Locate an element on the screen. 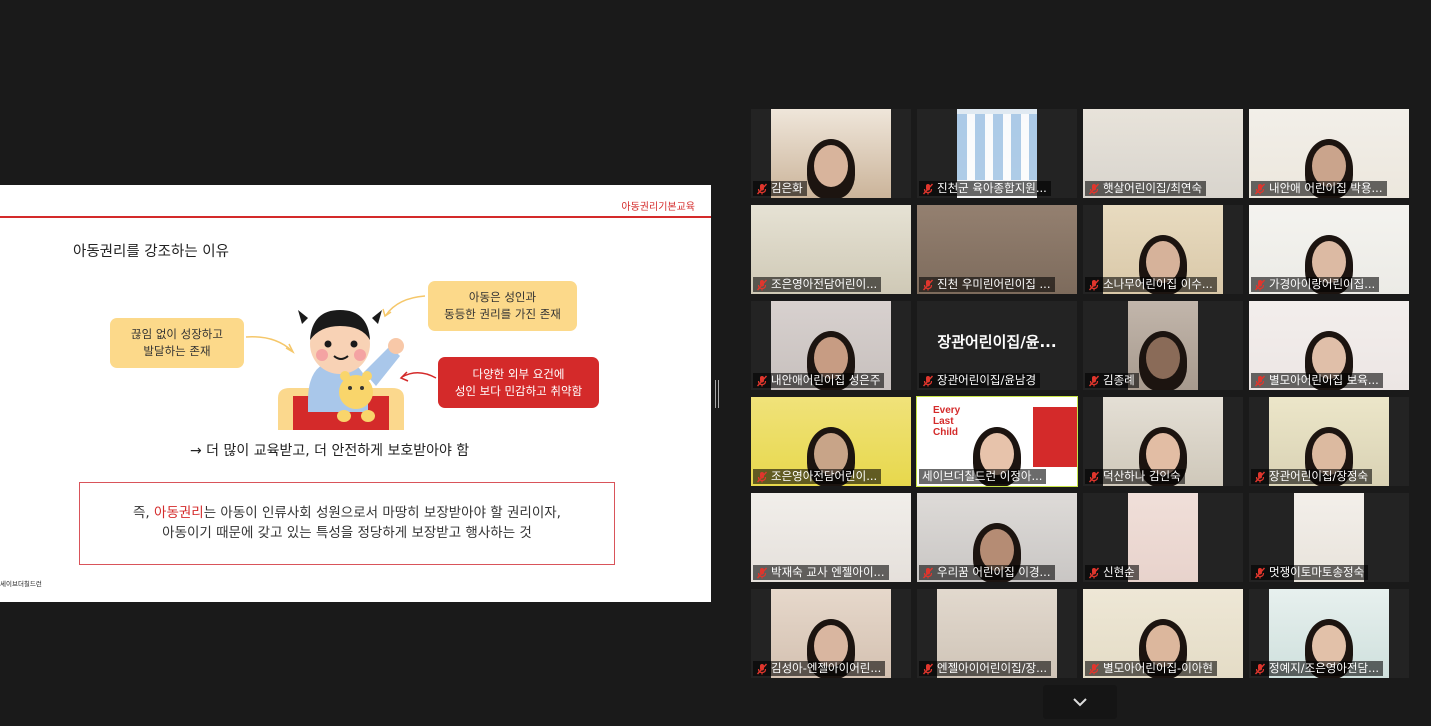 The image size is (1431, 726). participant-tile: 멋쟁이토마토송정숙 is located at coordinates (1329, 537).